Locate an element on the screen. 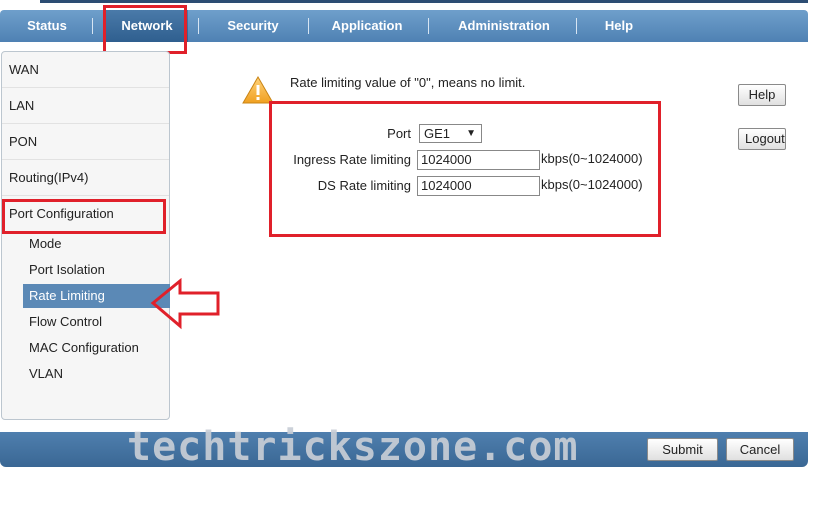 The image size is (832, 511). ingress-rate-input: 1024000 is located at coordinates (478, 160).